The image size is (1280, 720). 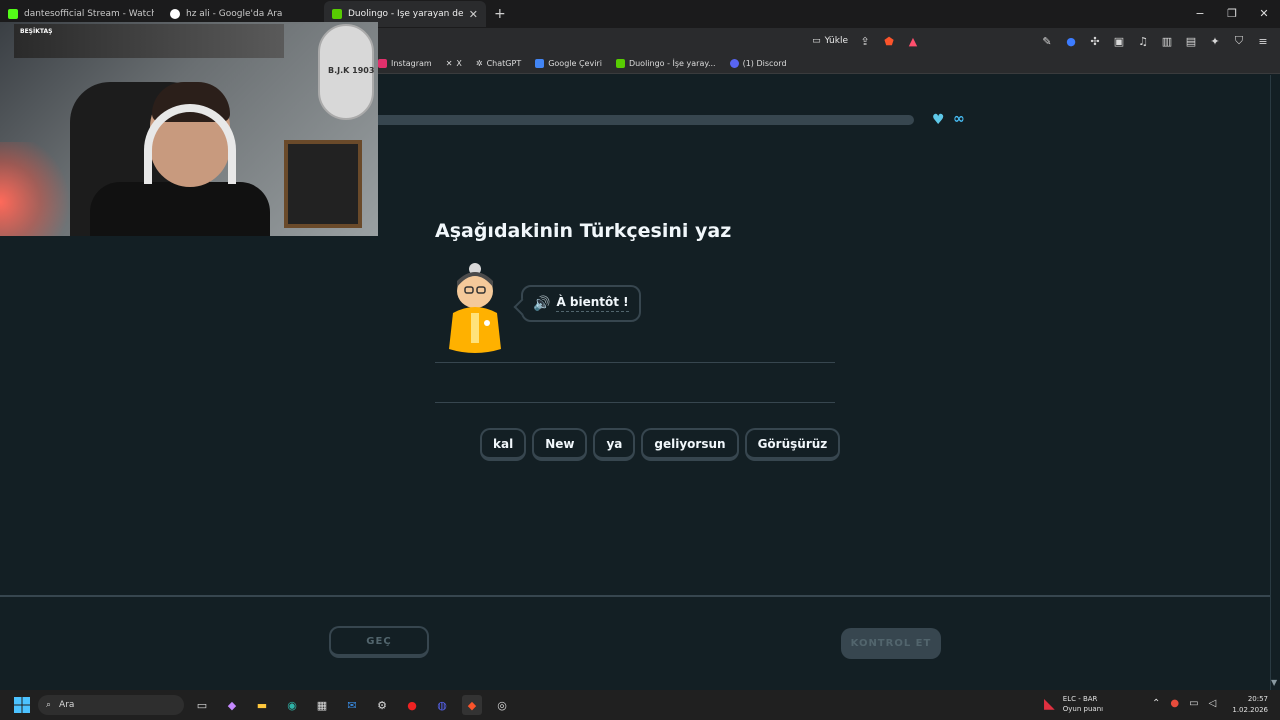 What do you see at coordinates (913, 41) in the screenshot?
I see `brave-rewards-icon: ▲` at bounding box center [913, 41].